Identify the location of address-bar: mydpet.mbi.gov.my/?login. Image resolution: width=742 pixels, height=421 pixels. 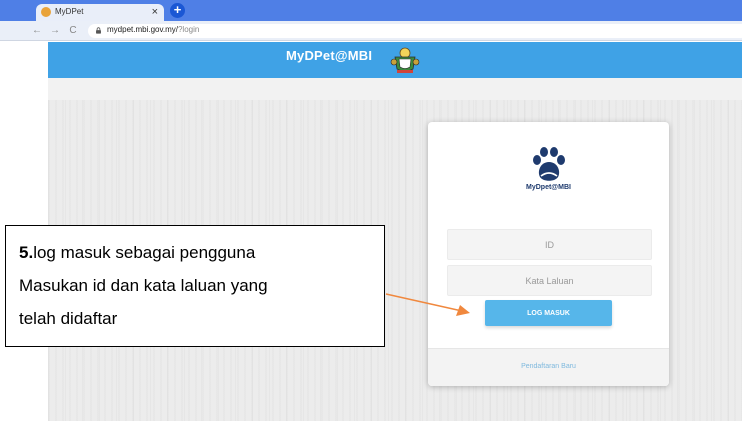
(415, 31).